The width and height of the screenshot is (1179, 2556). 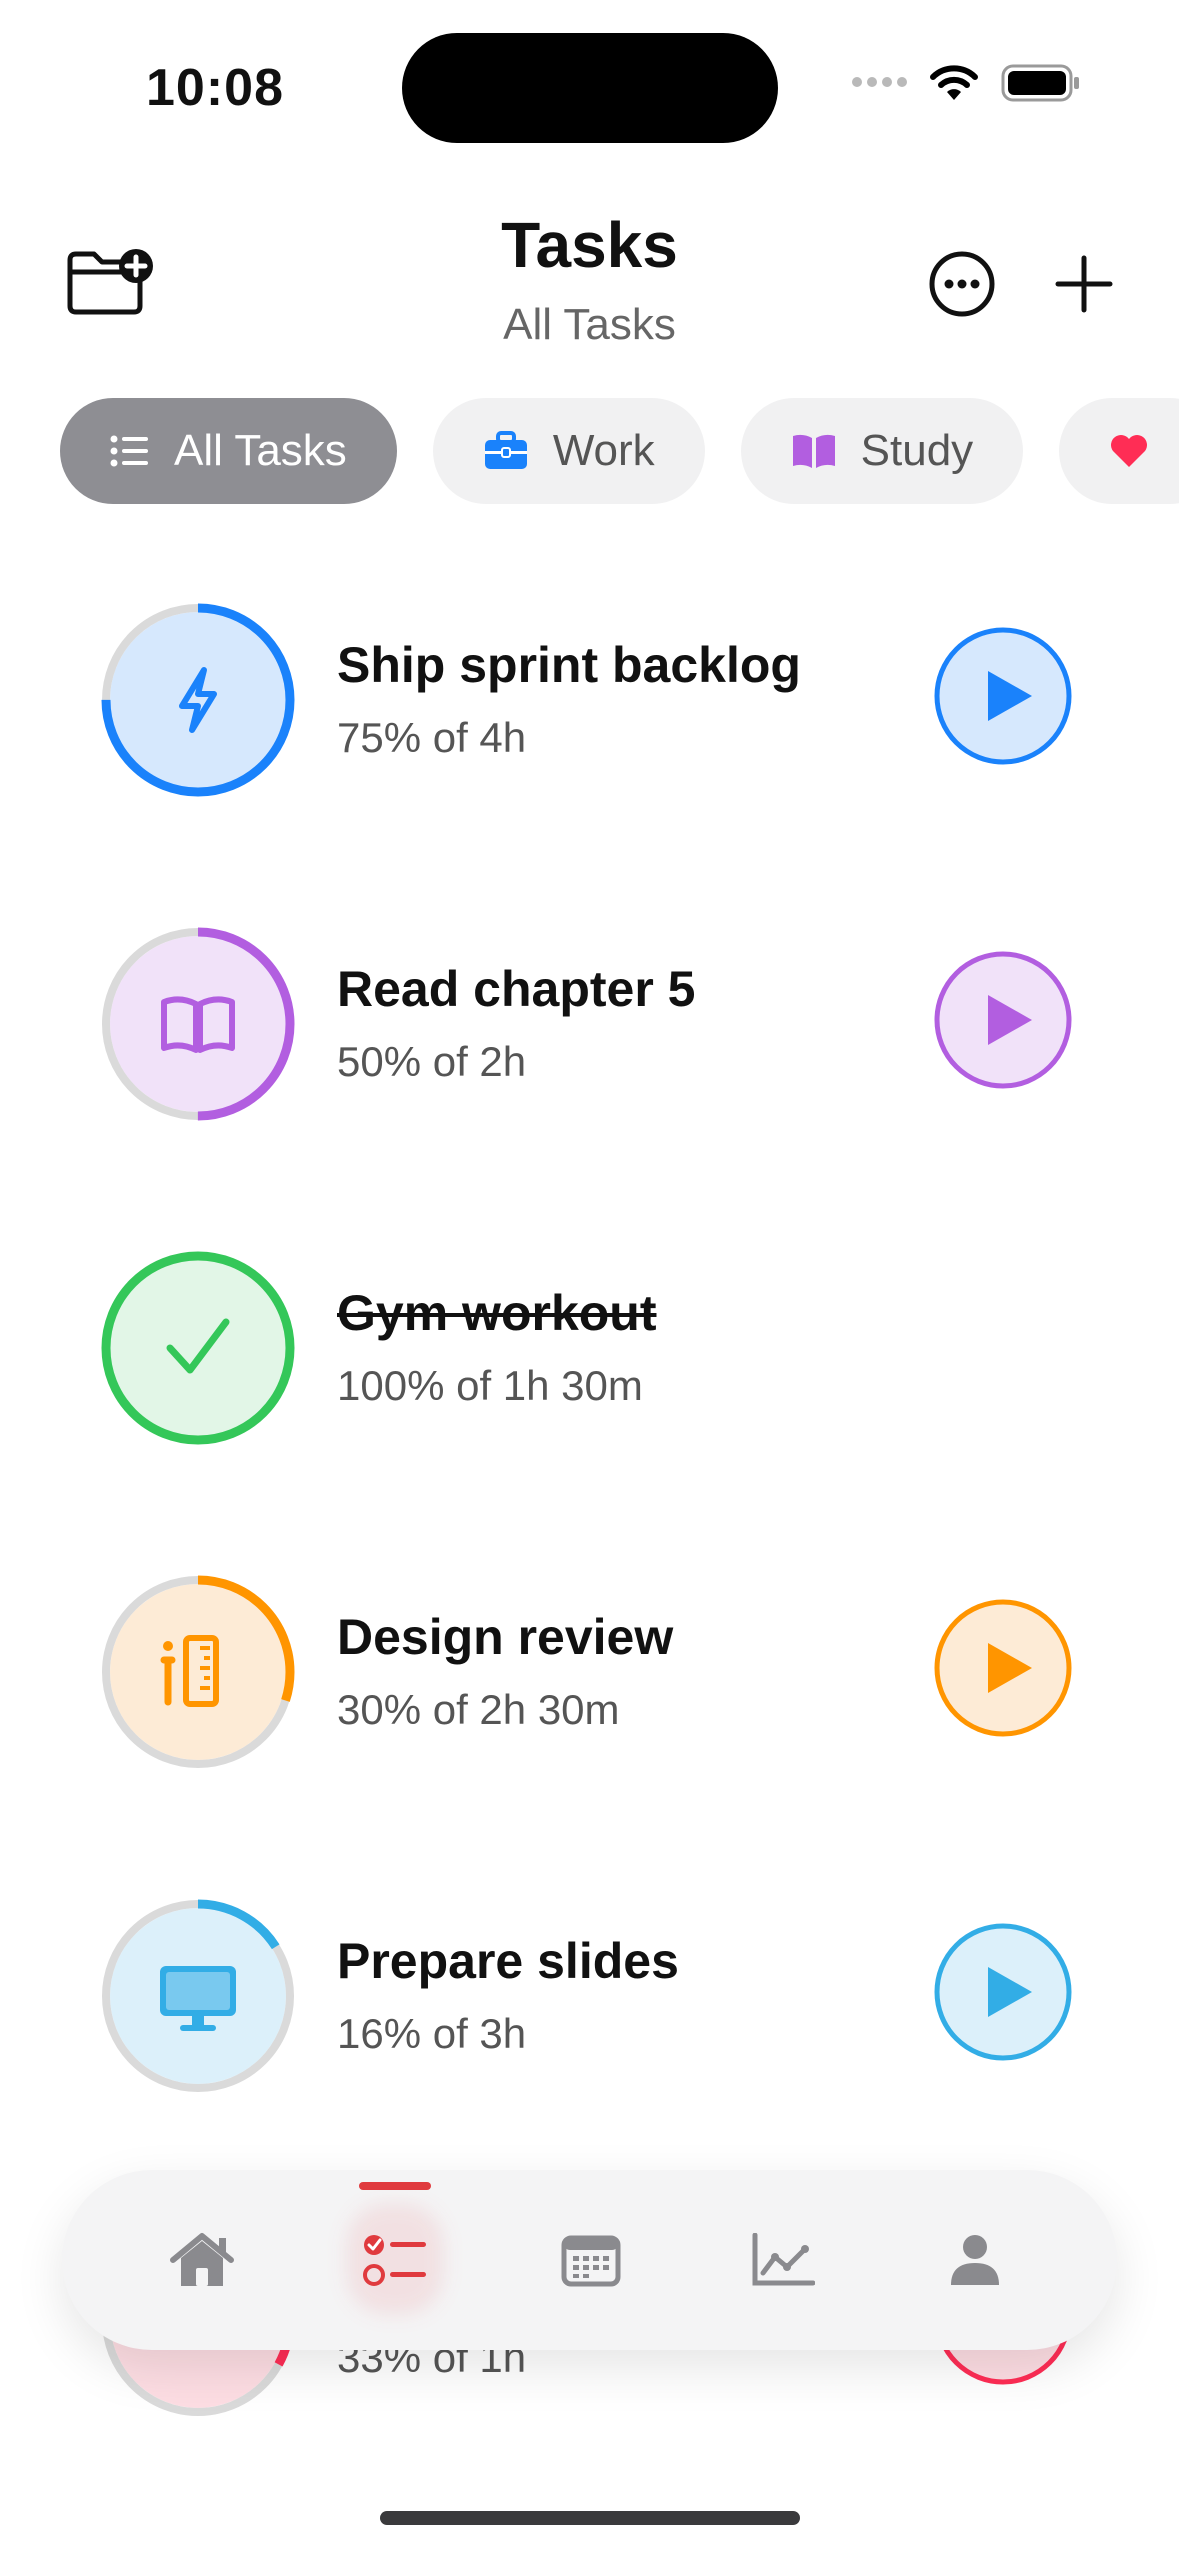 I want to click on ellipsis-circle-icon, so click(x=962, y=284).